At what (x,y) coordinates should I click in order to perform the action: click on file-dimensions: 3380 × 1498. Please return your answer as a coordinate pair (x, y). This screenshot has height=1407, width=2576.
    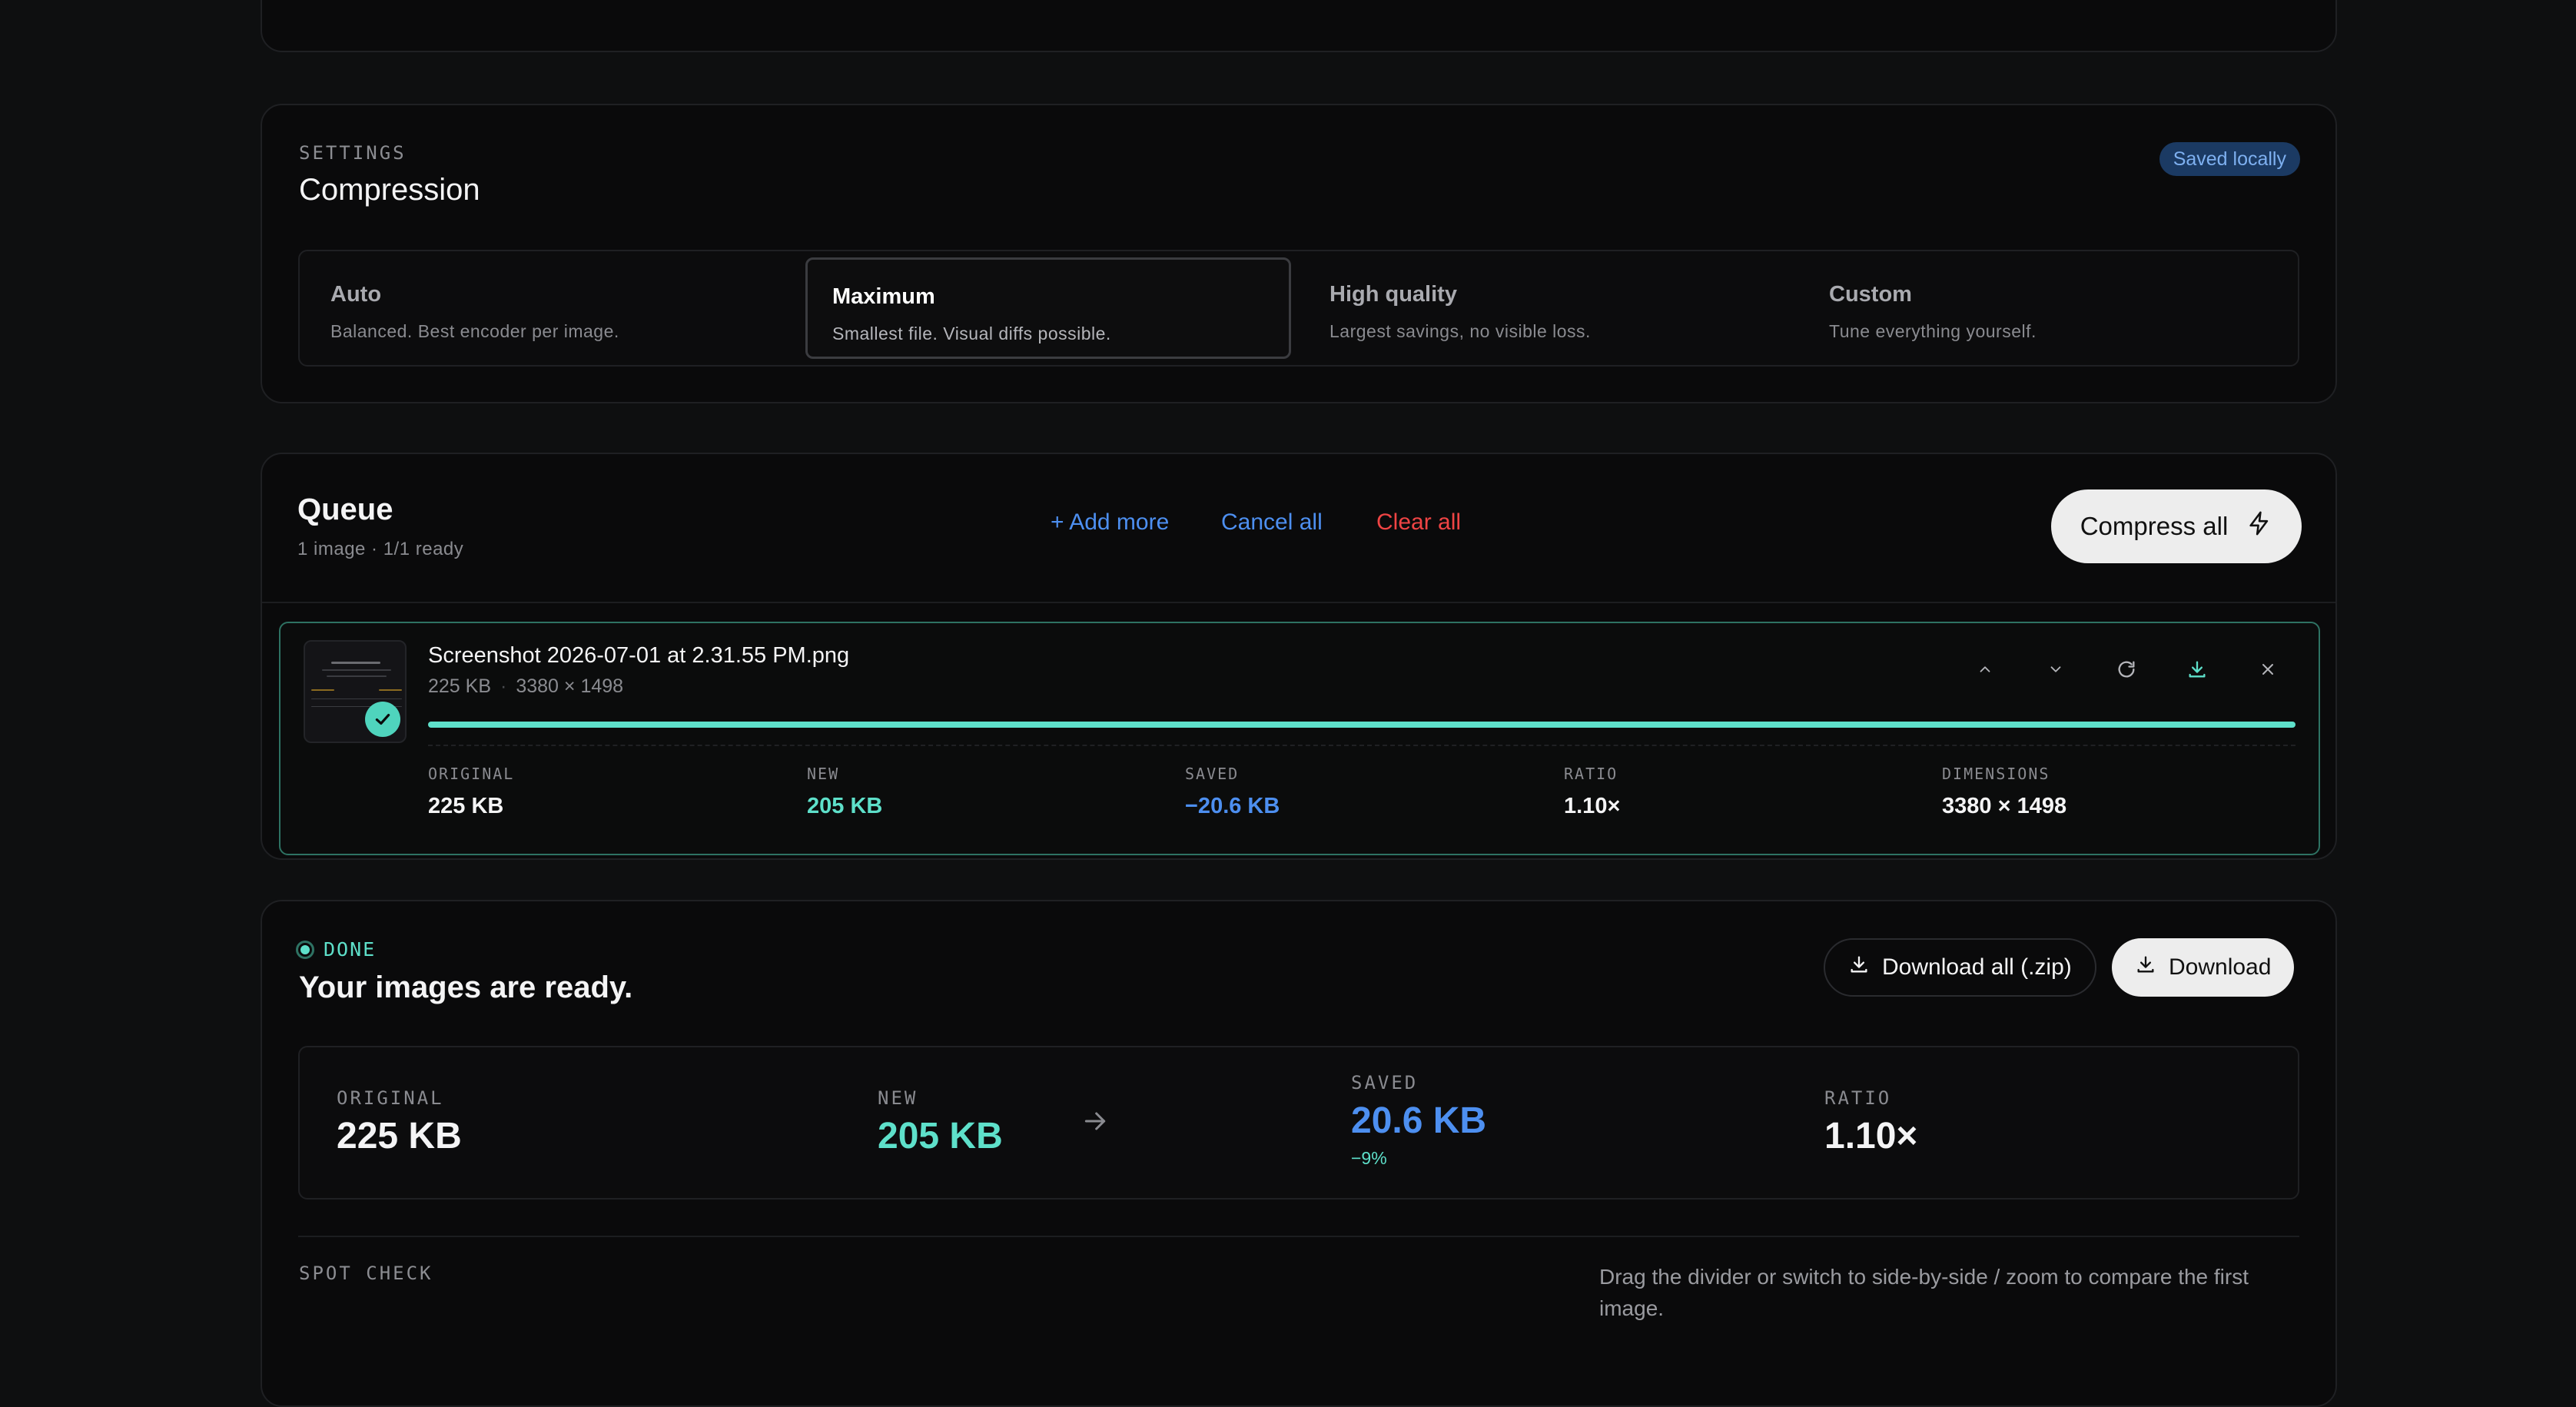
    Looking at the image, I should click on (570, 686).